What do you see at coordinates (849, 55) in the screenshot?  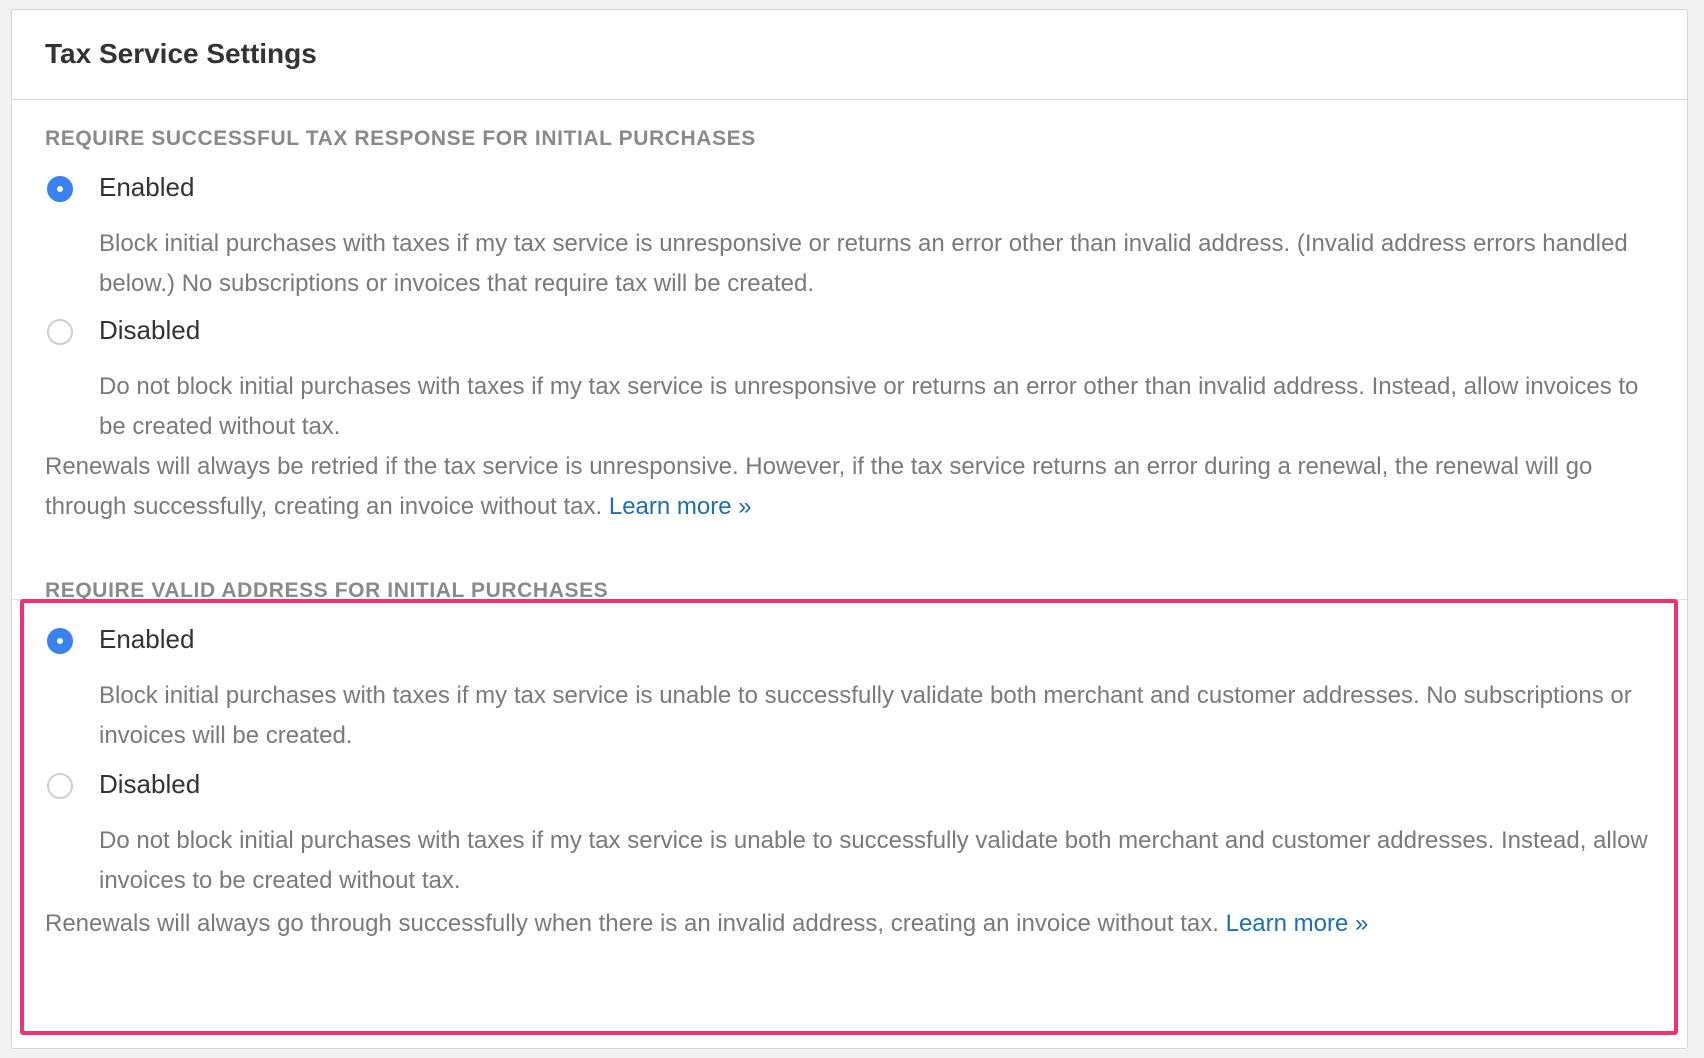 I see `panel-header: Tax Service Settings` at bounding box center [849, 55].